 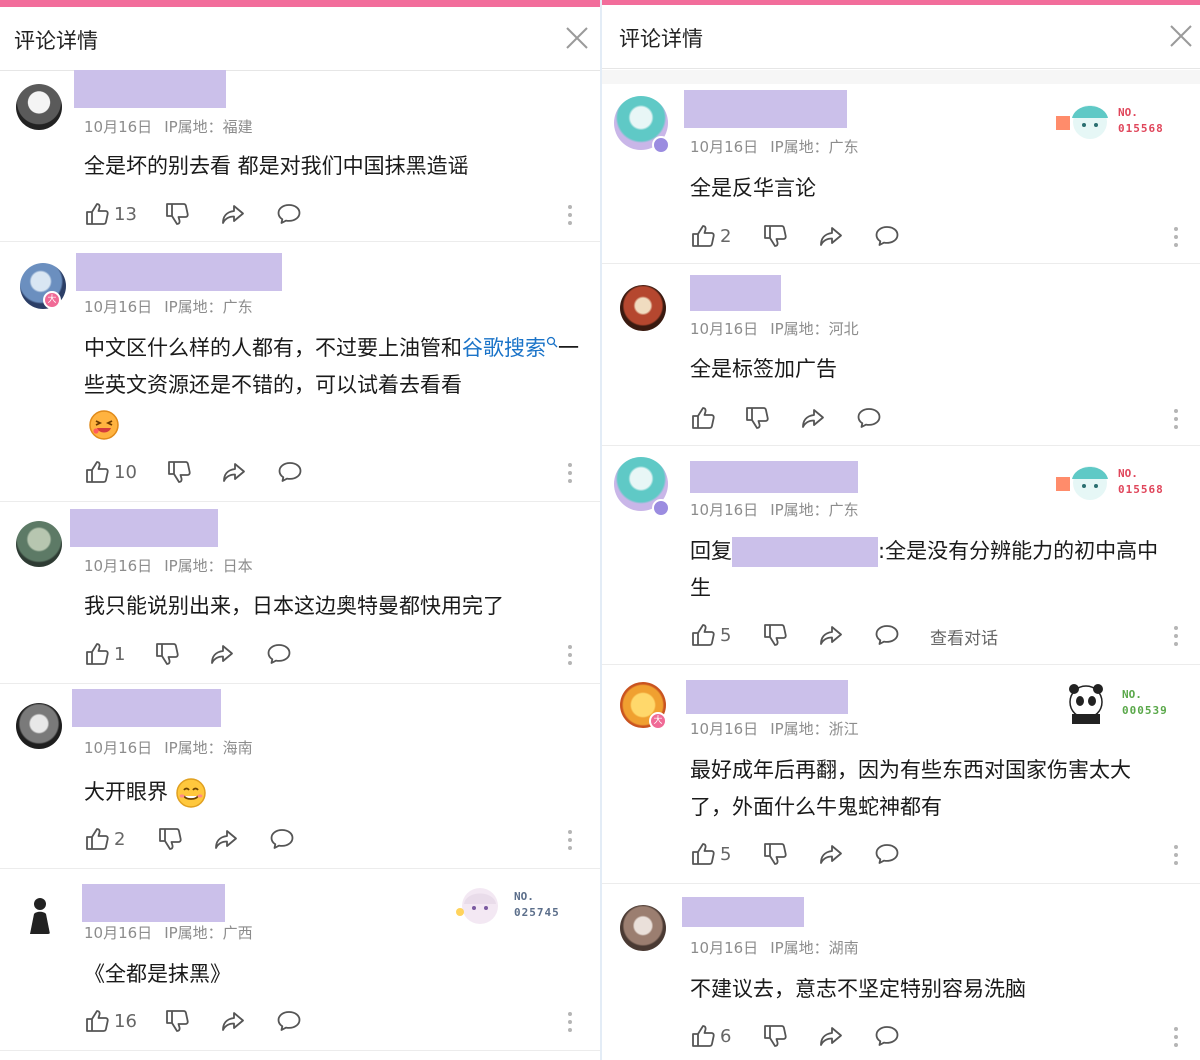 I want to click on like-button: 13, so click(x=110, y=214).